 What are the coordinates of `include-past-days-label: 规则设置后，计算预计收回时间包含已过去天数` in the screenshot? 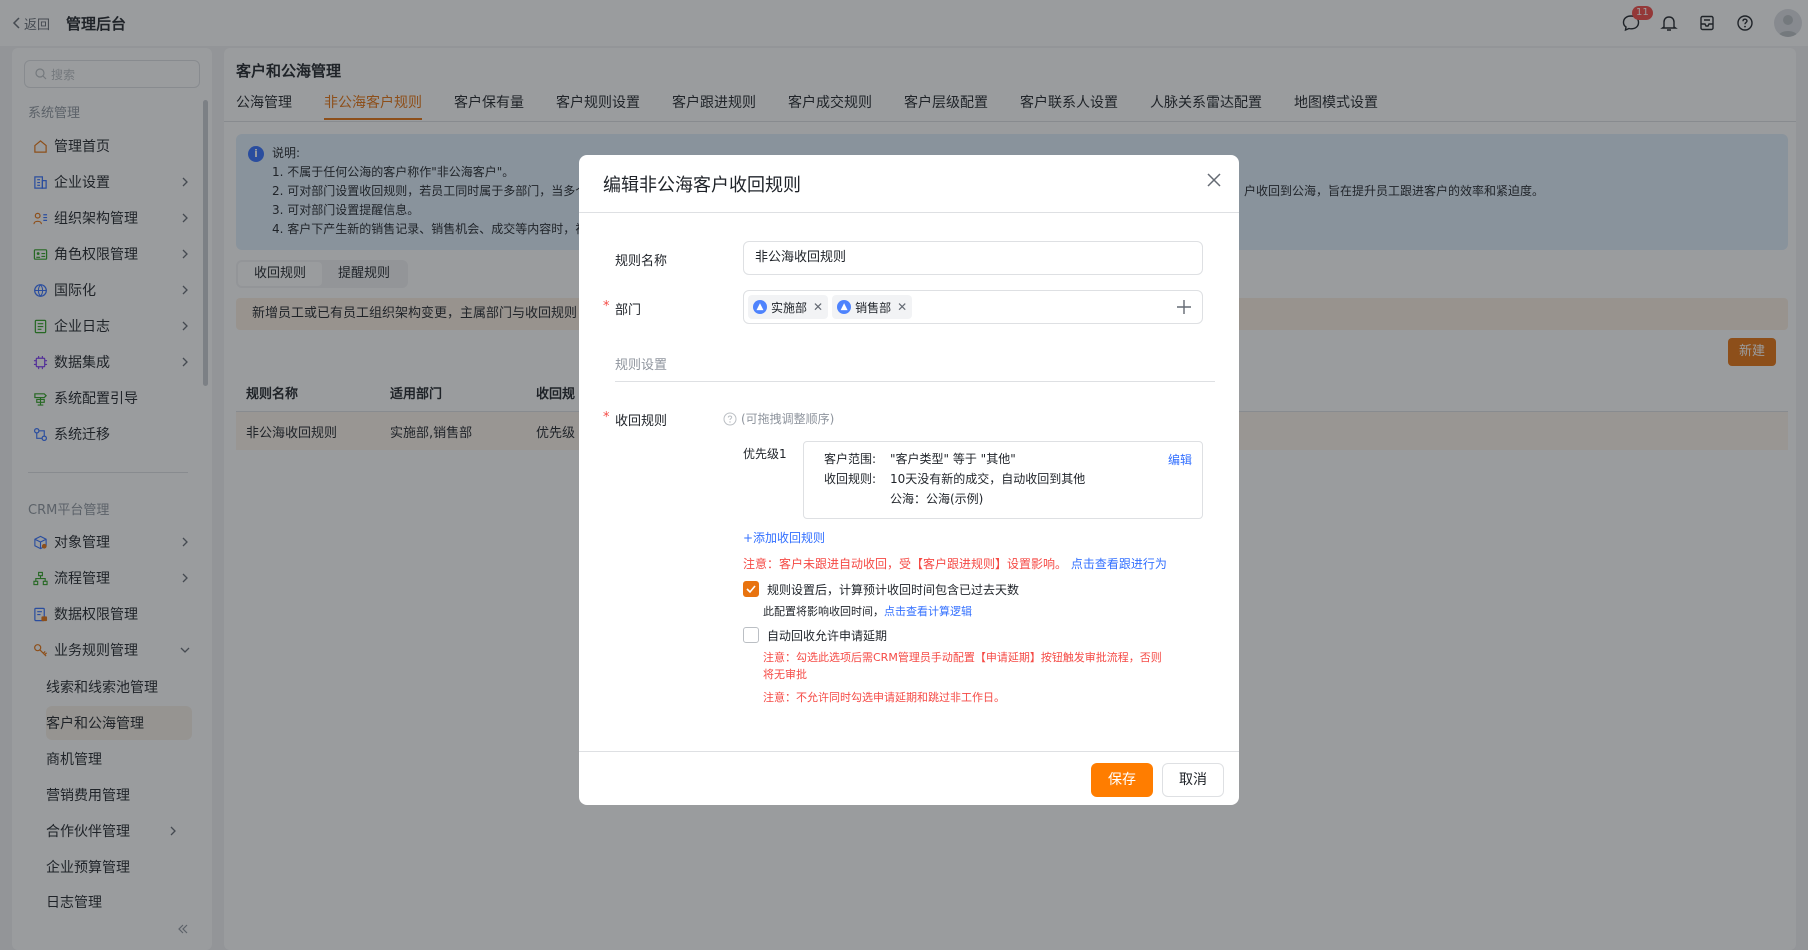 It's located at (893, 590).